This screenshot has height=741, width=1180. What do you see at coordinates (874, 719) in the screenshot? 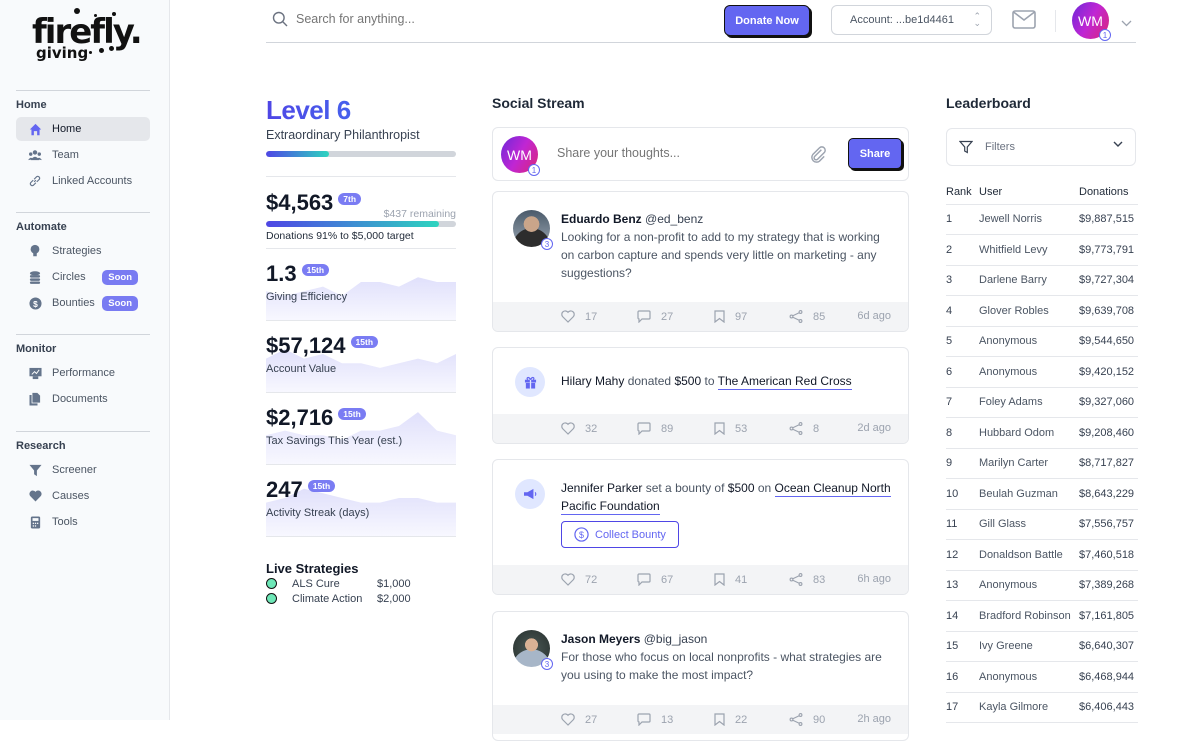
I see `post-timestamp: 2h ago` at bounding box center [874, 719].